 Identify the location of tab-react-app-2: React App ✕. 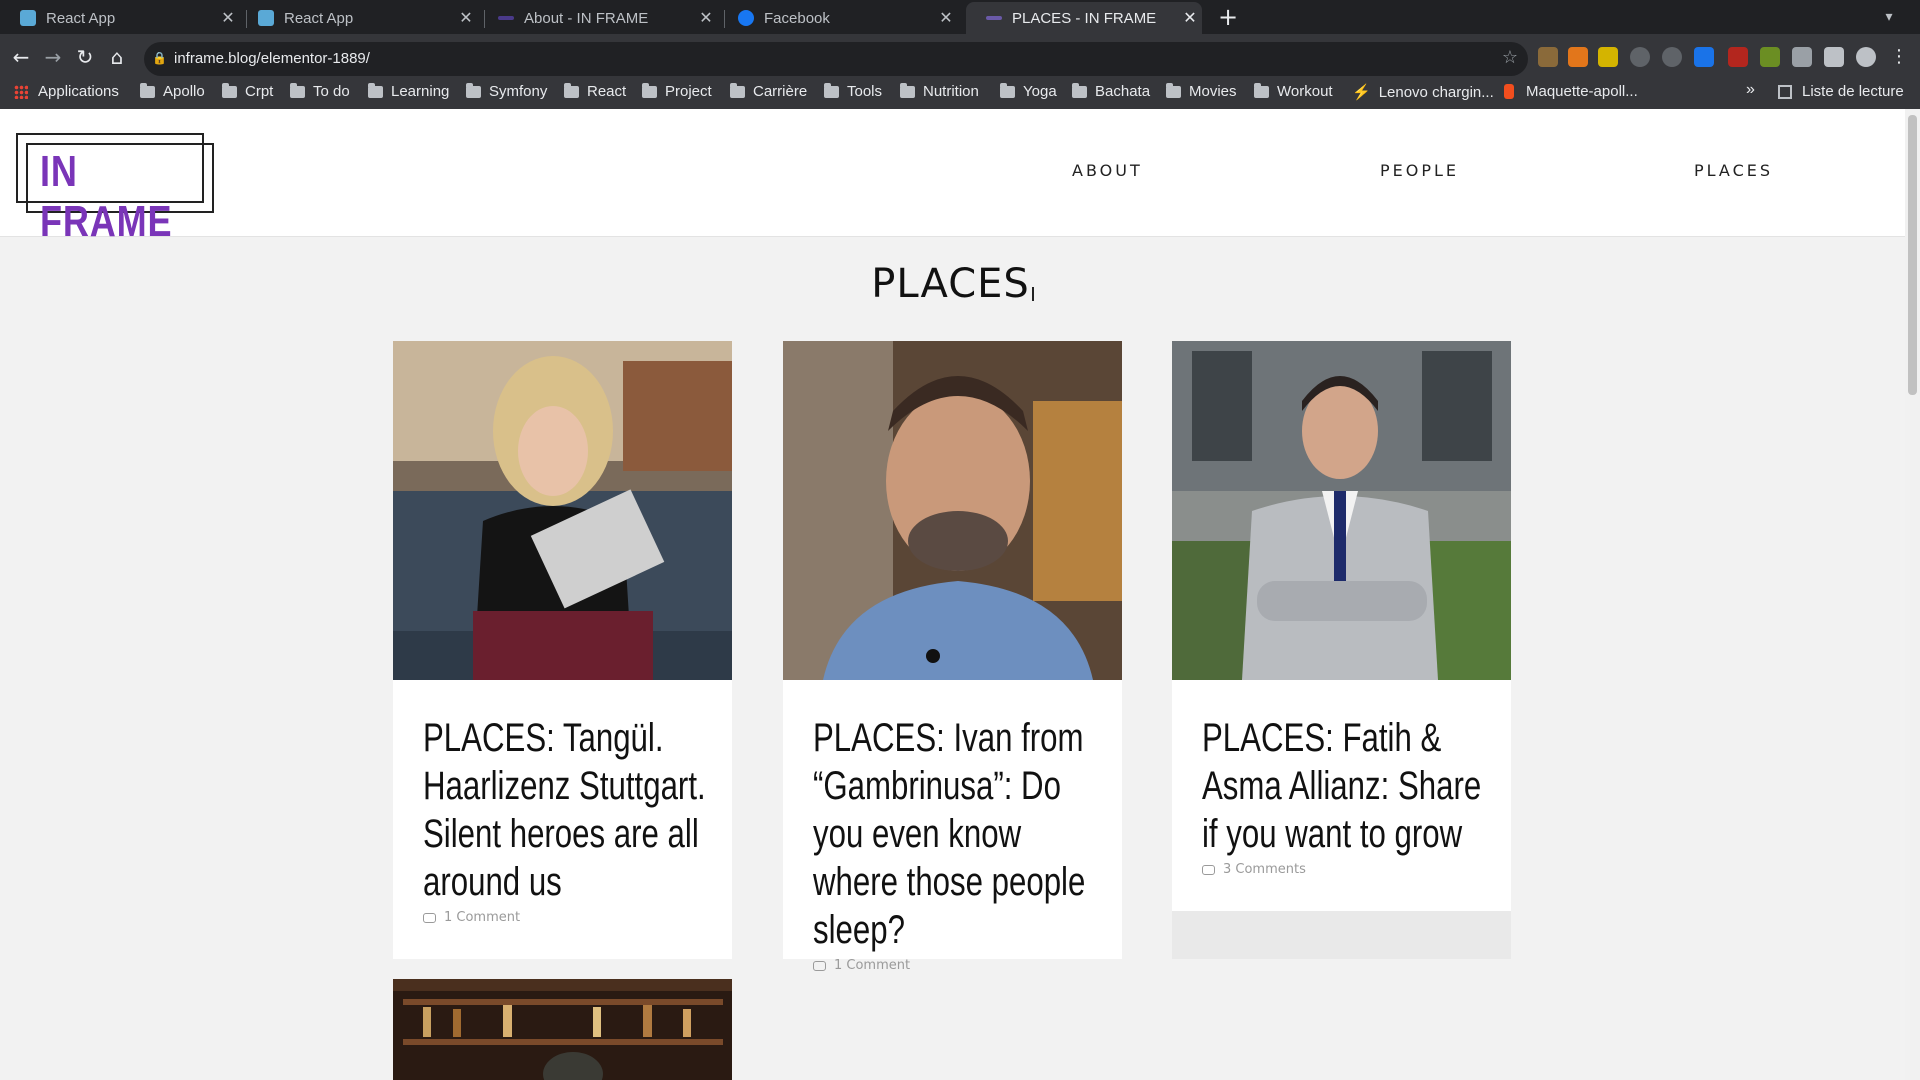
(358, 18).